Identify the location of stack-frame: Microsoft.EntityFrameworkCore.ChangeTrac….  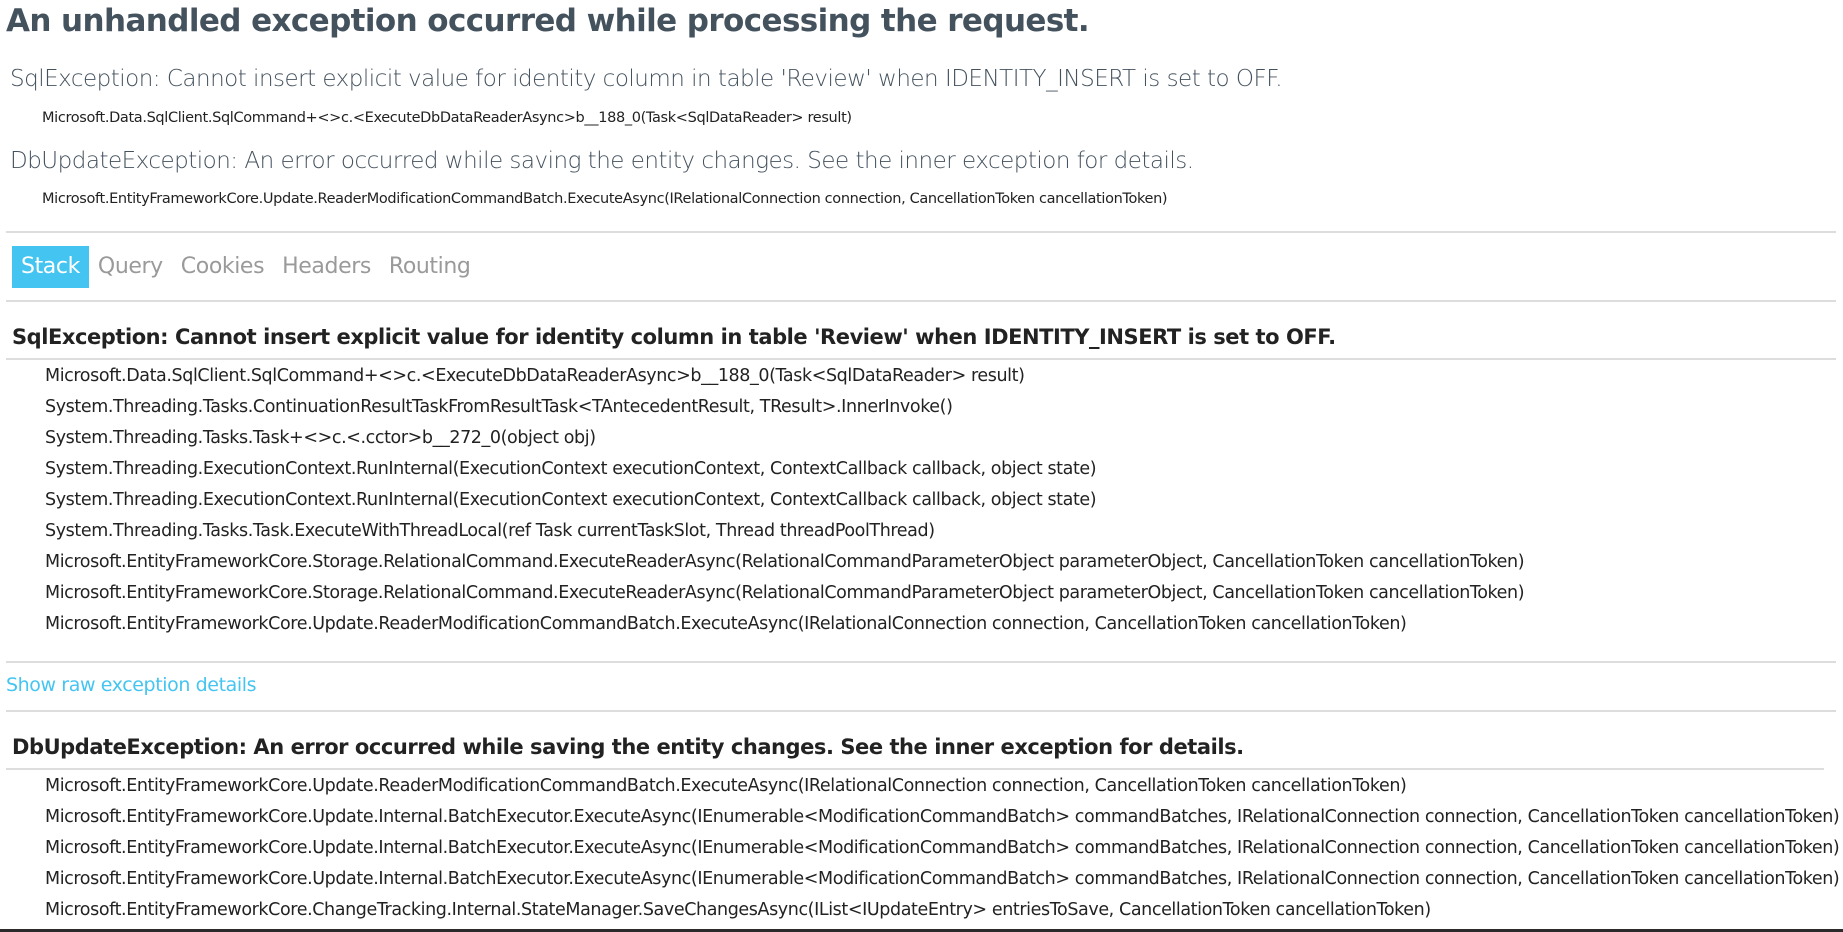
(738, 910).